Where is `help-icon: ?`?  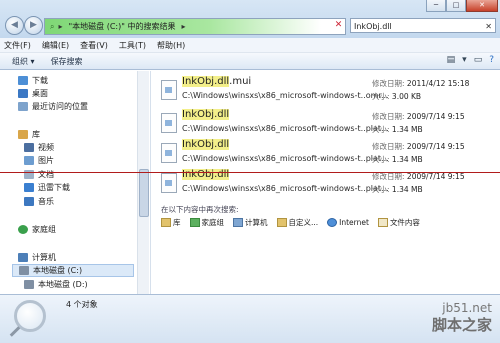
help-icon: ? is located at coordinates (491, 60).